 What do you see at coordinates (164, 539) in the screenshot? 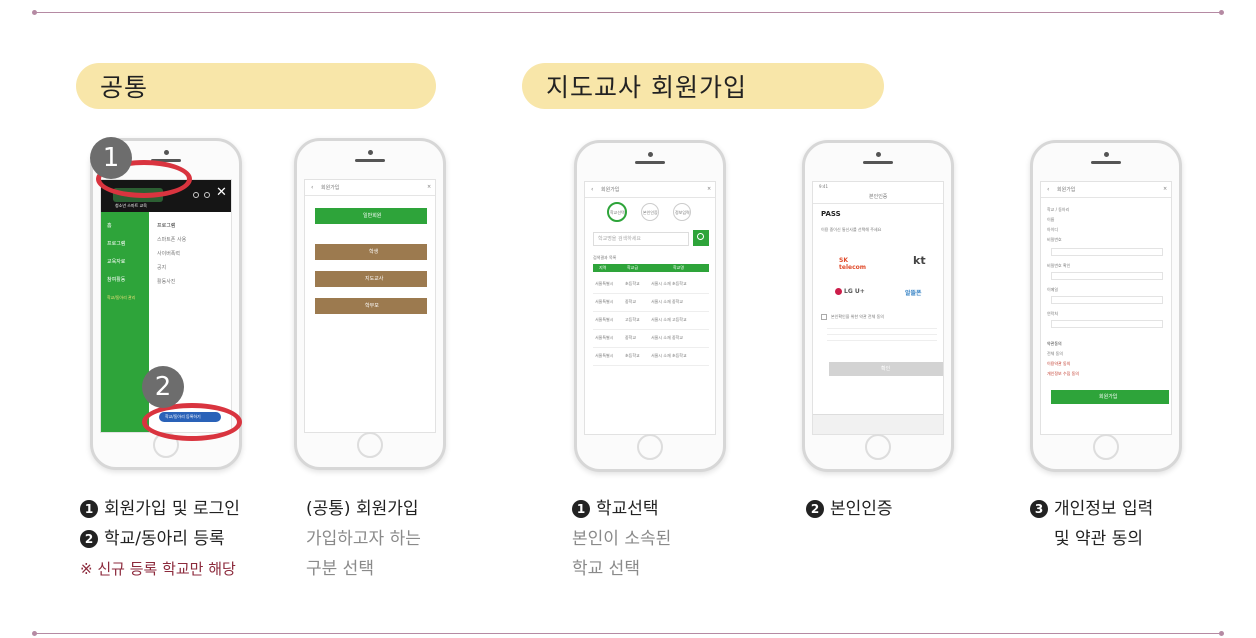
I see `caption-text: 학교/동아리 등록` at bounding box center [164, 539].